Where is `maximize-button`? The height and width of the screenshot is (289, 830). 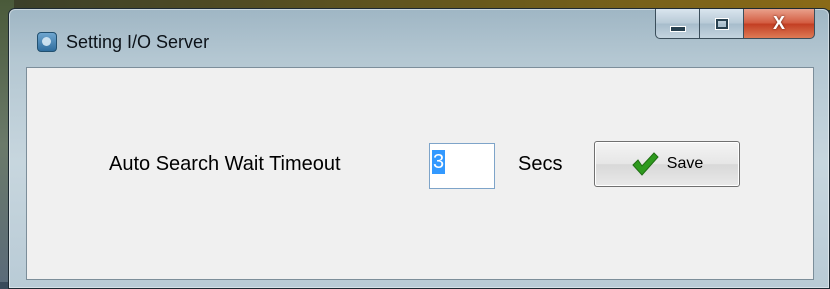 maximize-button is located at coordinates (721, 24).